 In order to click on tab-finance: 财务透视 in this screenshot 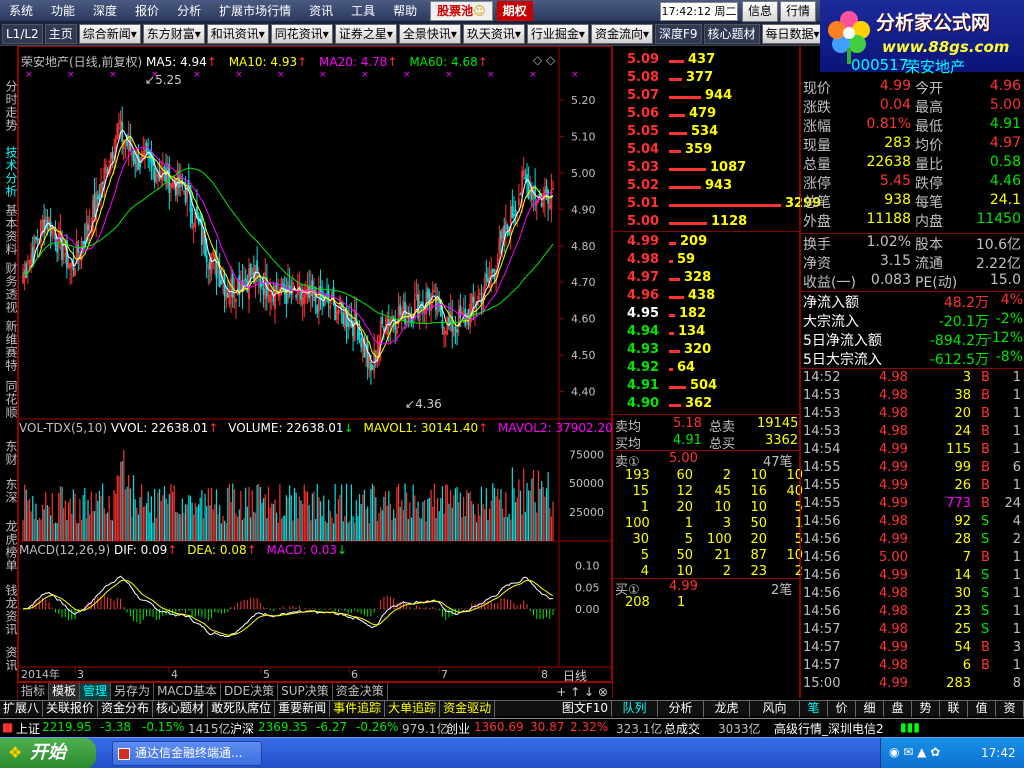, I will do `click(9, 288)`.